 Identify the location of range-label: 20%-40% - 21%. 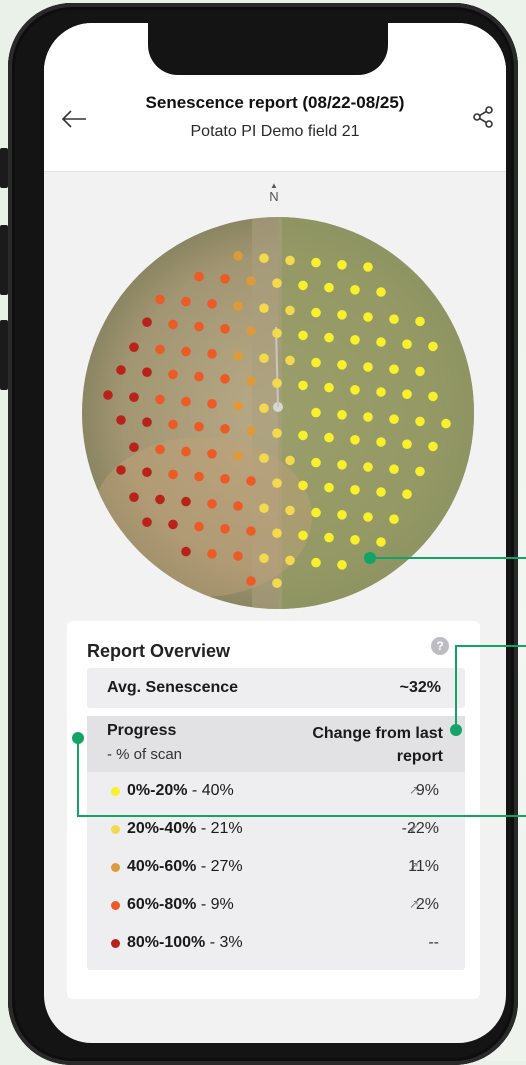
(185, 829).